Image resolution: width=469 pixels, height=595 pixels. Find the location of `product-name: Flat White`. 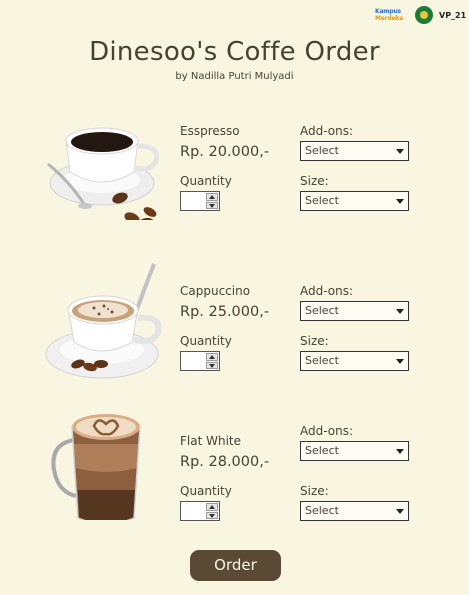

product-name: Flat White is located at coordinates (211, 441).